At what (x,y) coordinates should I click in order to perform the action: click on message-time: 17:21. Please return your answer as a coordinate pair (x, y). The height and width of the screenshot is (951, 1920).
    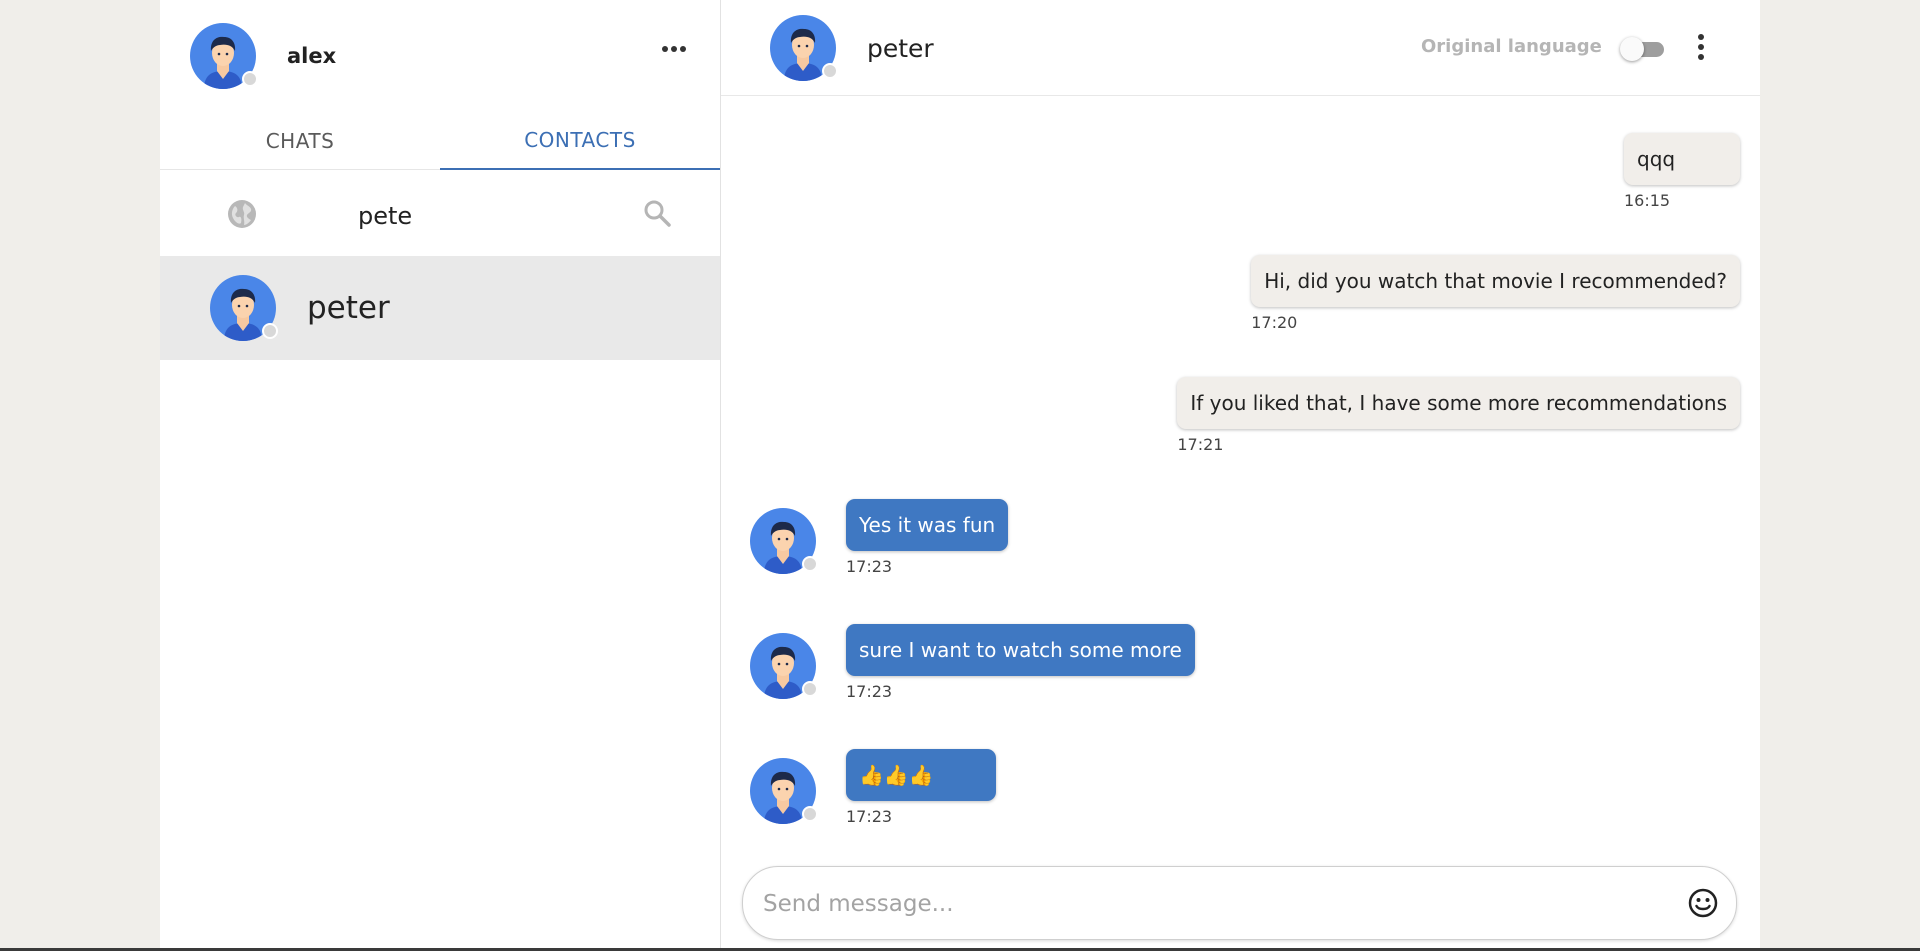
    Looking at the image, I should click on (1200, 444).